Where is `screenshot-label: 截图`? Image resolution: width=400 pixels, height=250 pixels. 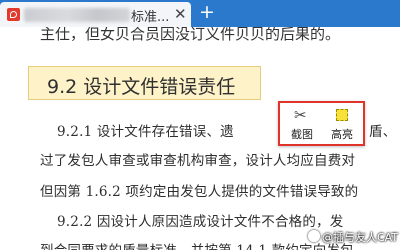
screenshot-label: 截图 is located at coordinates (302, 134).